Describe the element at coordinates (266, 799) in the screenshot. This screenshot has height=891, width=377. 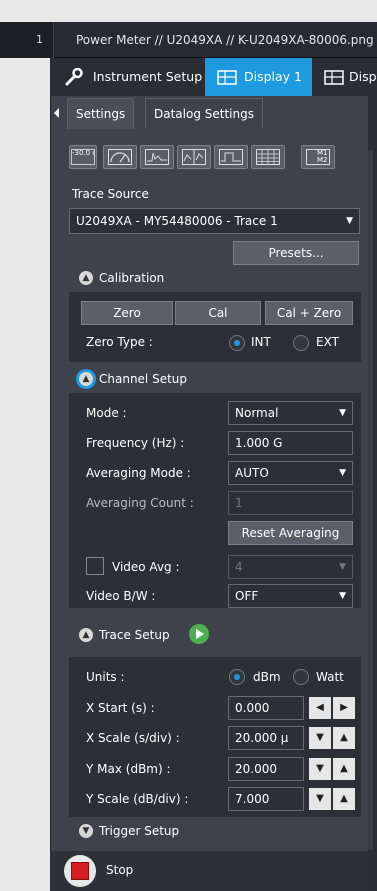
I see `y-scale-input: 7.000` at that location.